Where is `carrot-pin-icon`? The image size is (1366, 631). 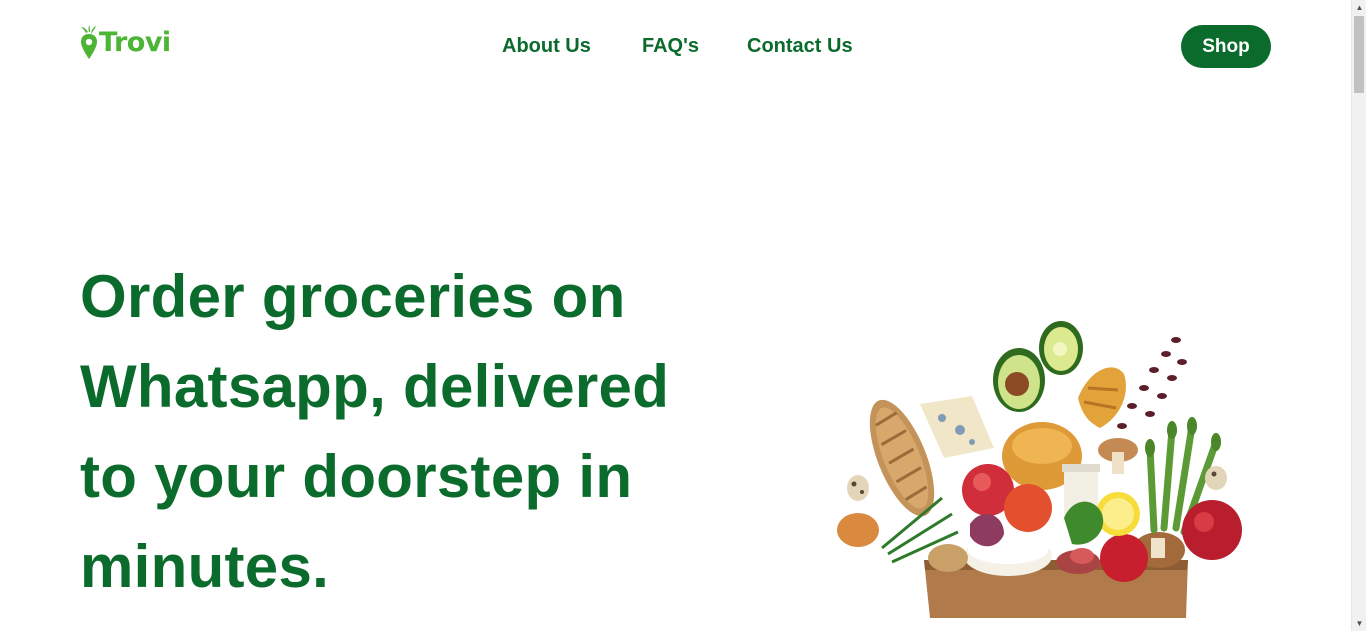 carrot-pin-icon is located at coordinates (89, 43).